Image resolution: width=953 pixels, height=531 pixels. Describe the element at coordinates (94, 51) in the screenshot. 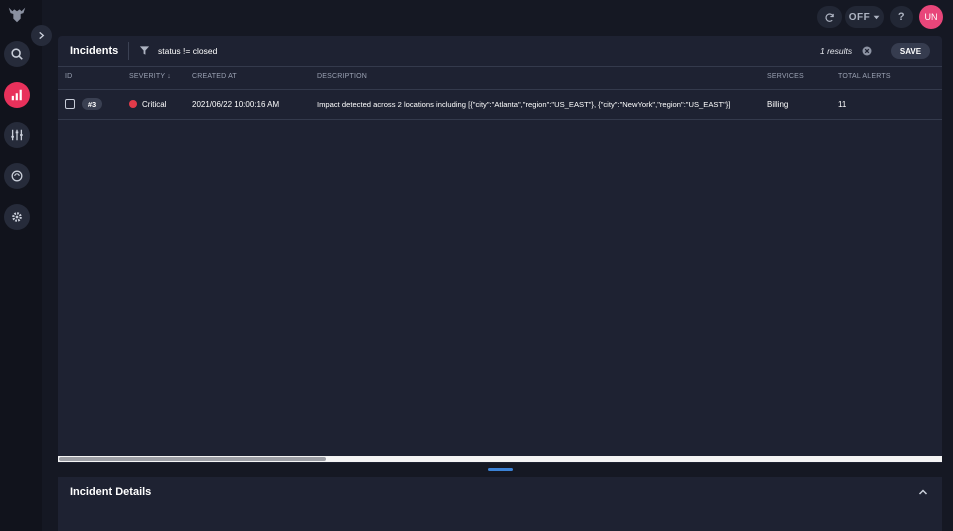

I see `incidents-title: Incidents` at that location.